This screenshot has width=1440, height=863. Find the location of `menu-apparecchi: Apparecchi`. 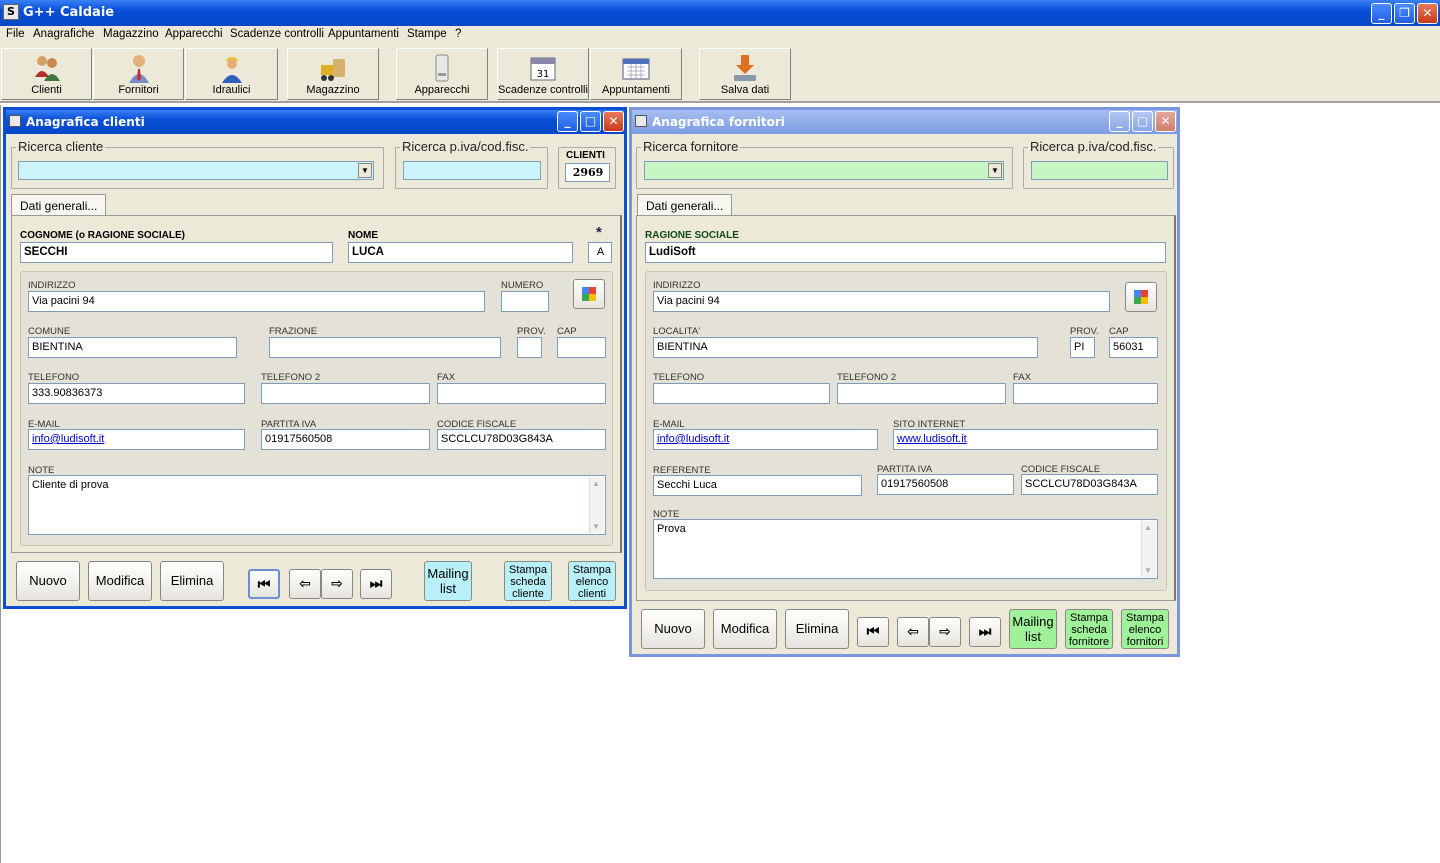

menu-apparecchi: Apparecchi is located at coordinates (194, 34).